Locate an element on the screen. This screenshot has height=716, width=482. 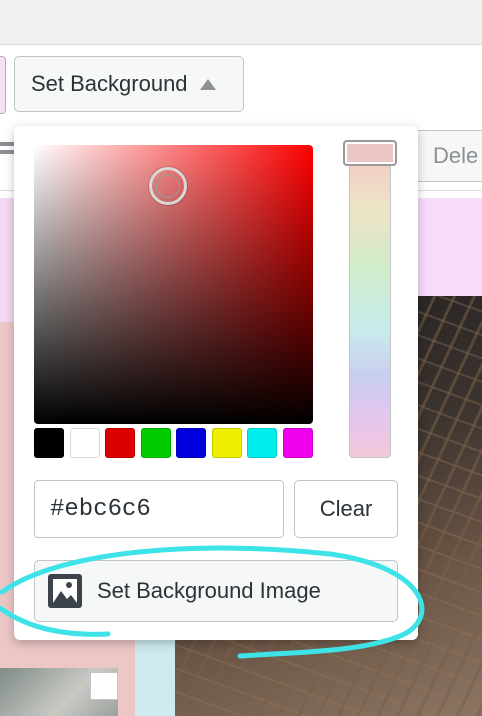
hex-color-value: #ebc6c6 is located at coordinates (100, 509).